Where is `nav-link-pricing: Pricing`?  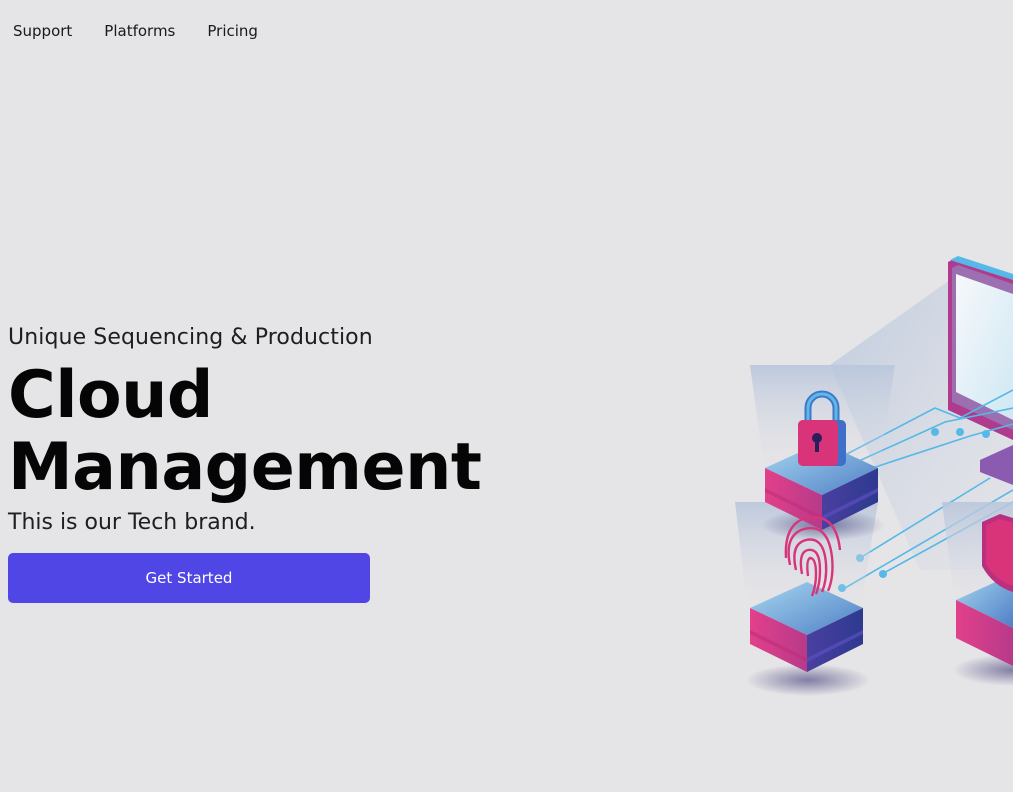 nav-link-pricing: Pricing is located at coordinates (232, 31).